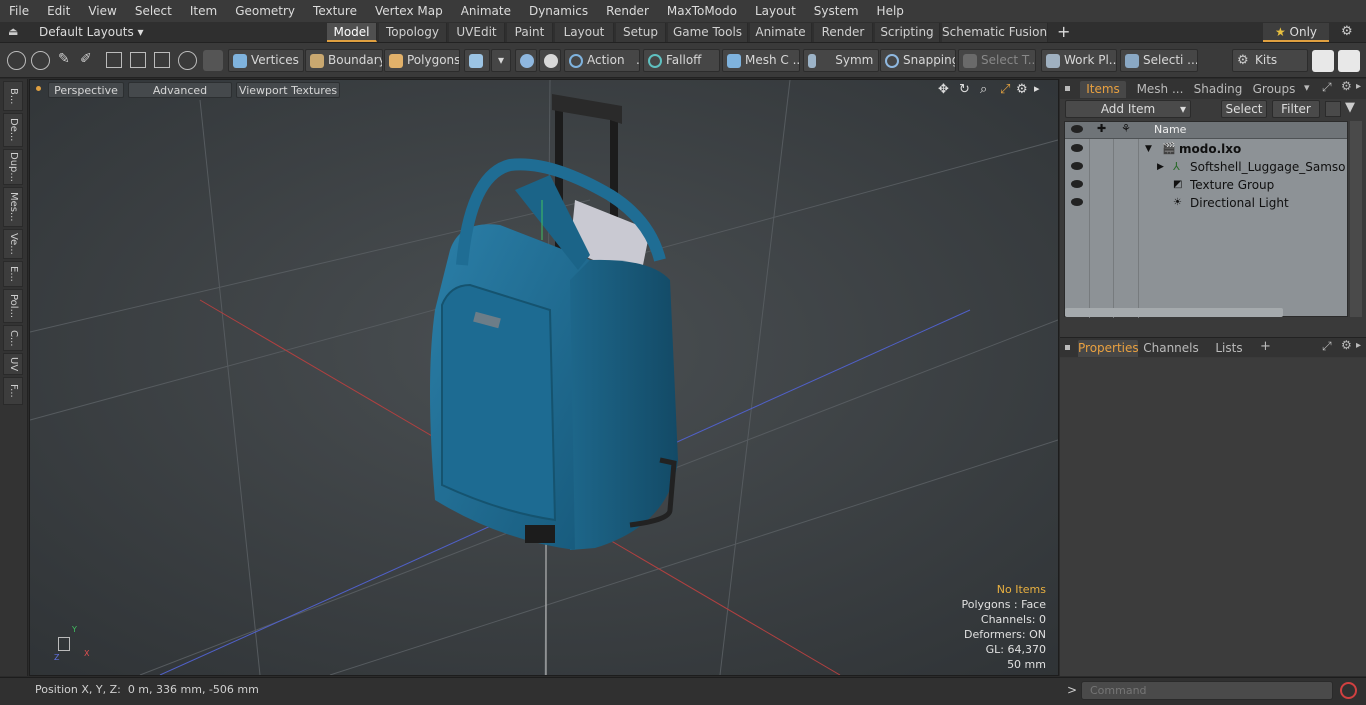 The width and height of the screenshot is (1366, 705). Describe the element at coordinates (162, 60) in the screenshot. I see `frame-icon` at that location.